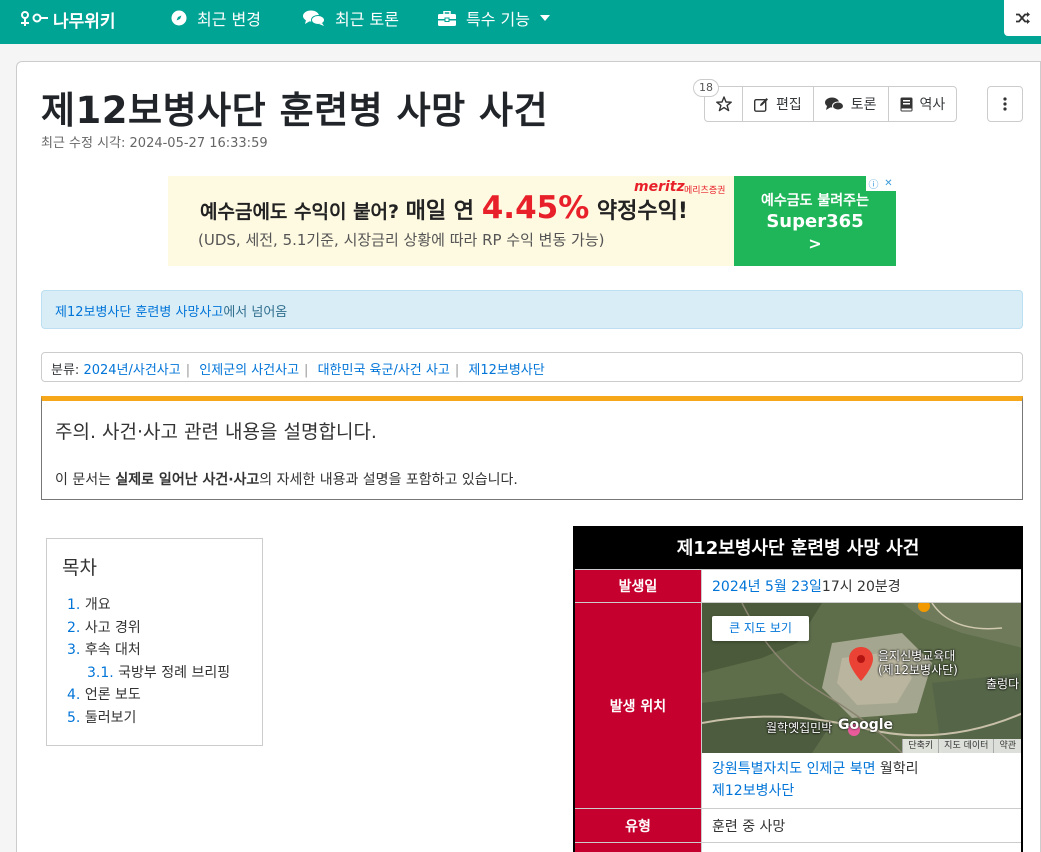 The width and height of the screenshot is (1041, 852). What do you see at coordinates (131, 370) in the screenshot?
I see `category-link: 2024년/사건사고` at bounding box center [131, 370].